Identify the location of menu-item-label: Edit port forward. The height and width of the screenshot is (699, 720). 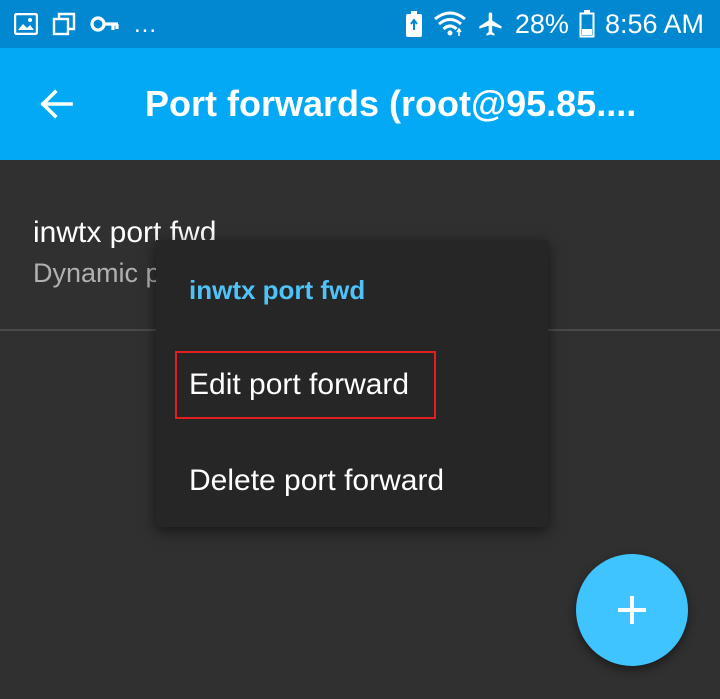
(299, 384).